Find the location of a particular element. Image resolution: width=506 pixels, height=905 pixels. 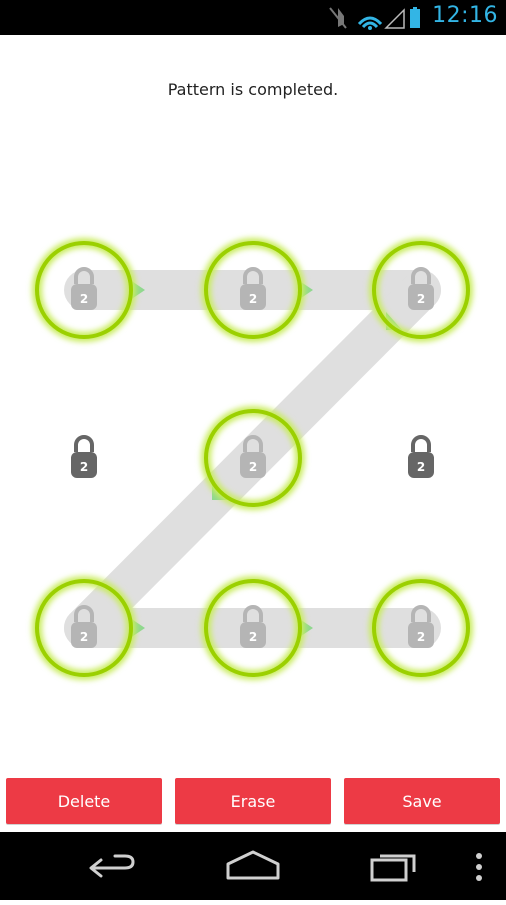

silent-icon is located at coordinates (338, 18).